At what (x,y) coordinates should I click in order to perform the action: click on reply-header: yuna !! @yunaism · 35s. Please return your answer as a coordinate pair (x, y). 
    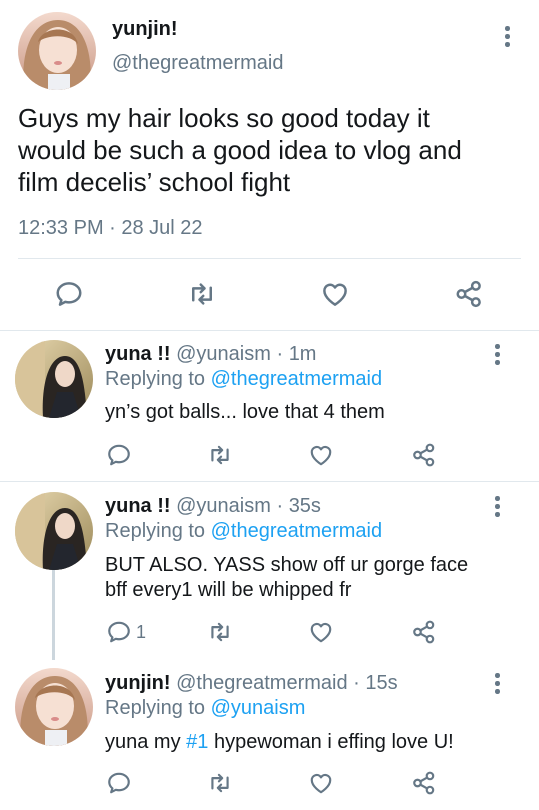
    Looking at the image, I should click on (213, 506).